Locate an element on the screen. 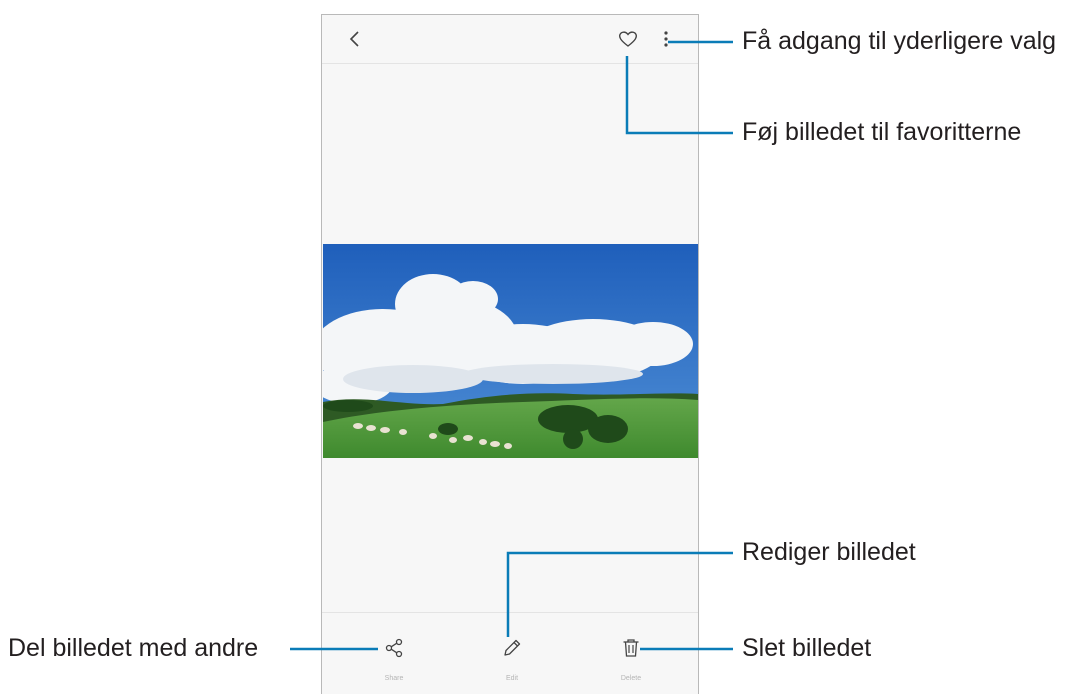 The image size is (1079, 694). callout-share-picture: Del billedet med andre is located at coordinates (133, 648).